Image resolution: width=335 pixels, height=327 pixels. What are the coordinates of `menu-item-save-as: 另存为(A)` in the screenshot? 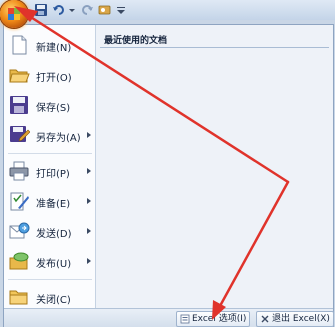 It's located at (49, 135).